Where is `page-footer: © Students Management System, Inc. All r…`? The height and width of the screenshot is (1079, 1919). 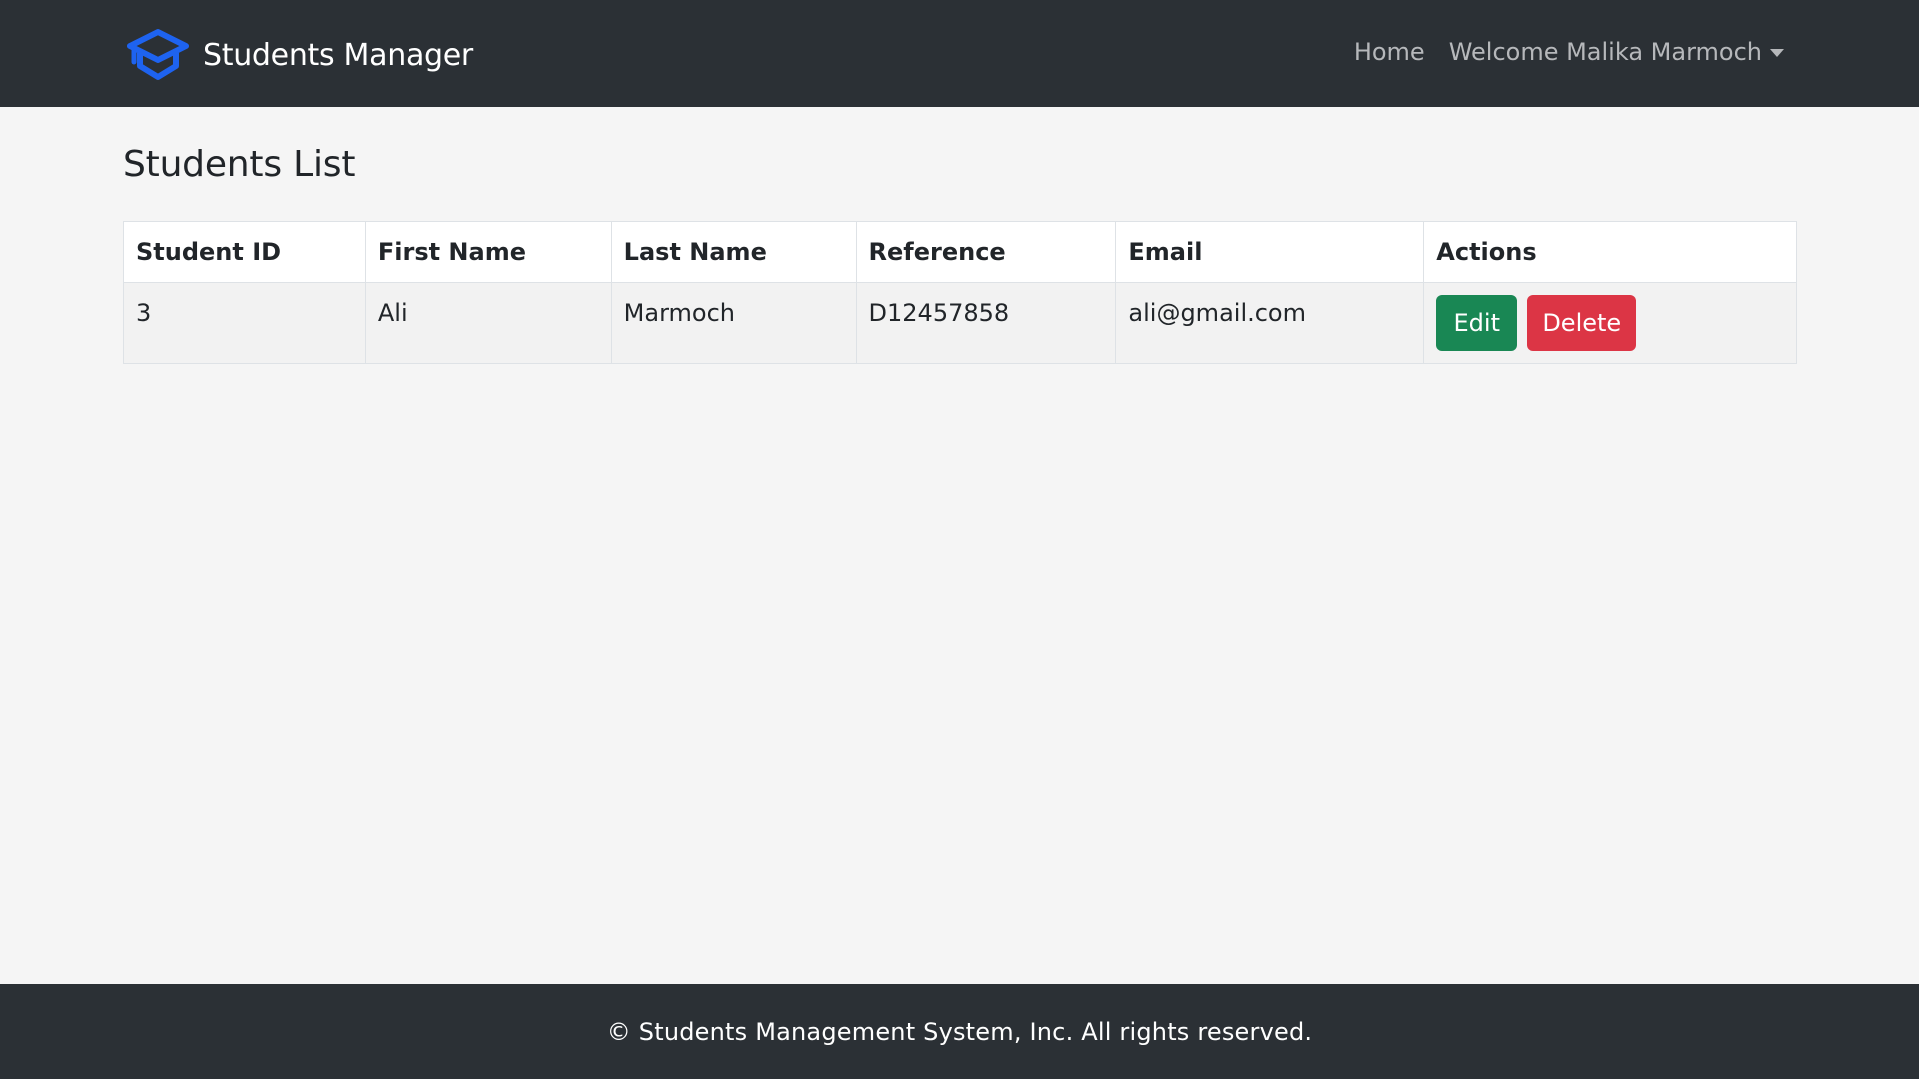
page-footer: © Students Management System, Inc. All r… is located at coordinates (959, 1031).